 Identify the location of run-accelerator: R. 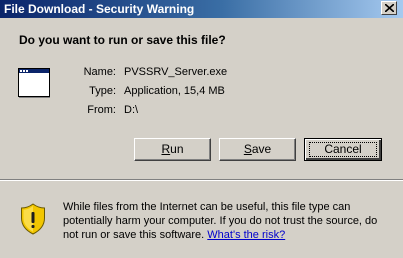
(166, 149).